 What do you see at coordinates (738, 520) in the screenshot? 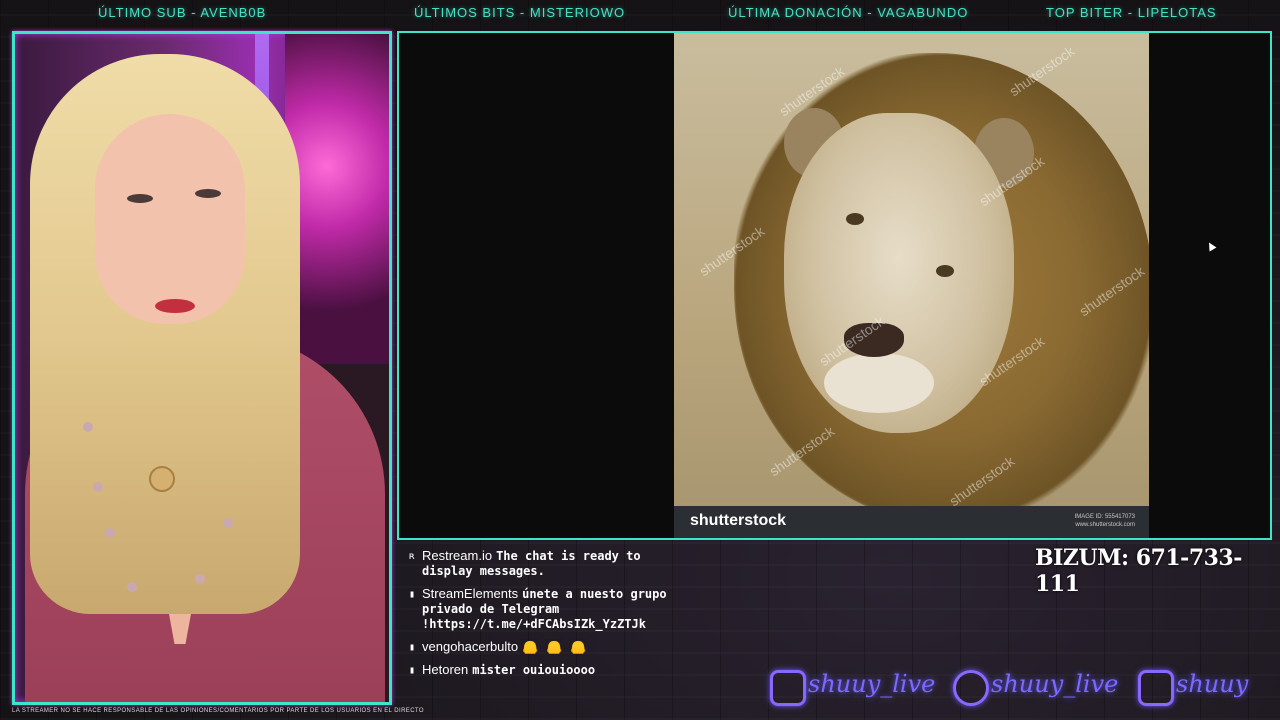
I see `shutterstock-logo: shutterstock` at bounding box center [738, 520].